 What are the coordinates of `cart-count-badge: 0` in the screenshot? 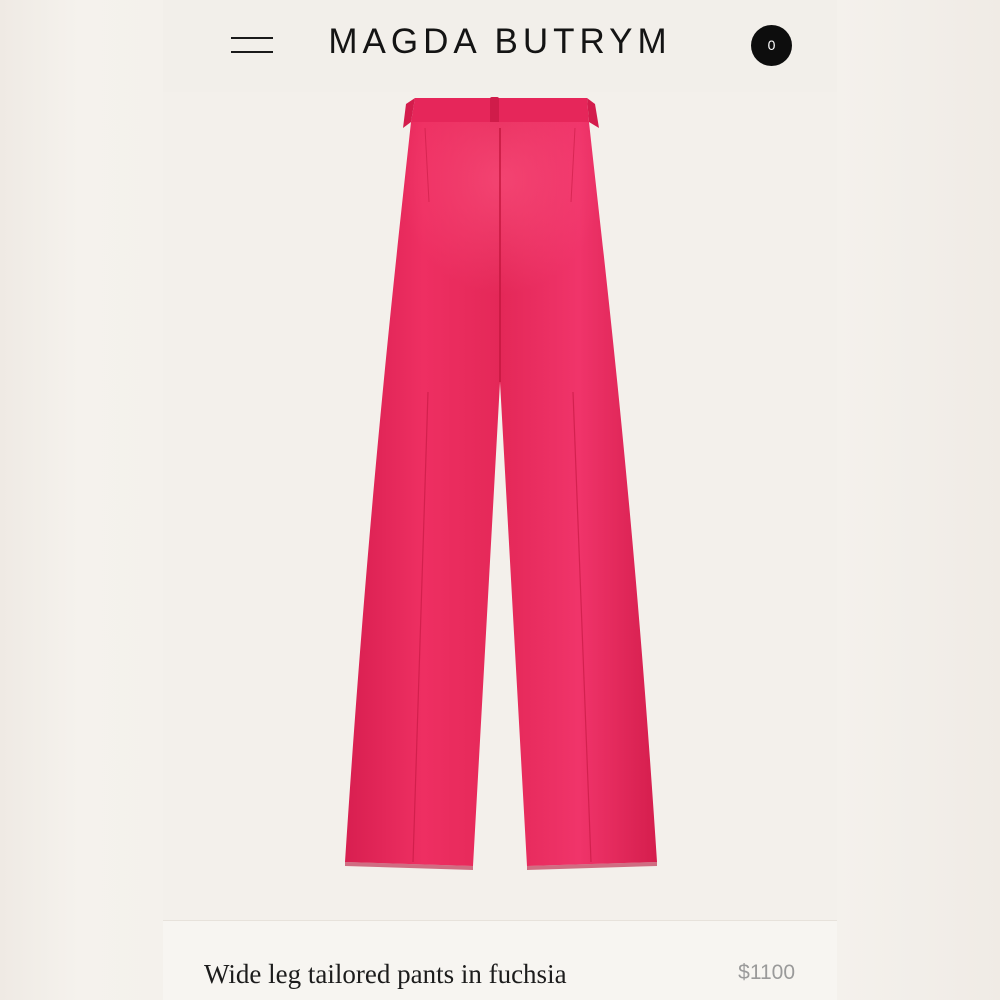 It's located at (771, 45).